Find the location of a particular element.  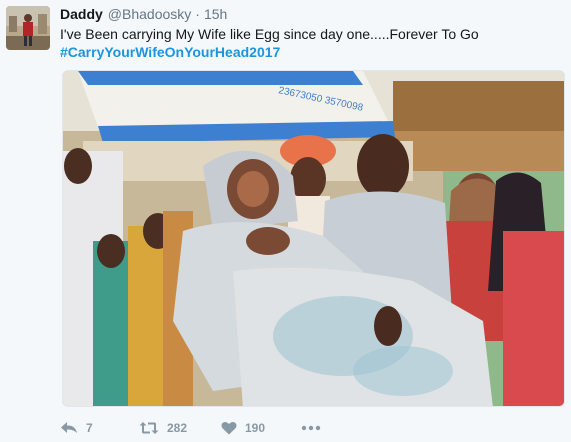

avatar-image is located at coordinates (28, 28).